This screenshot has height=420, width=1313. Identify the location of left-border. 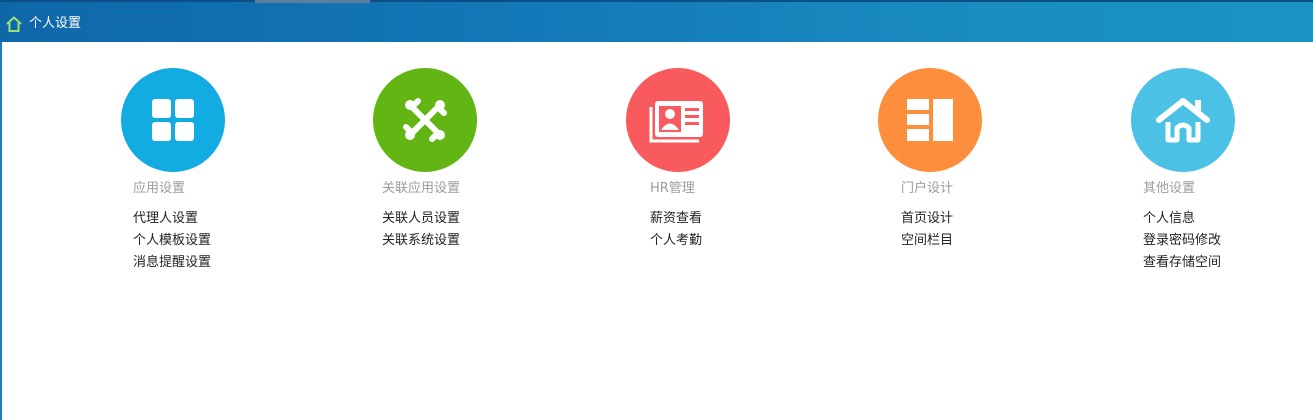
(1, 231).